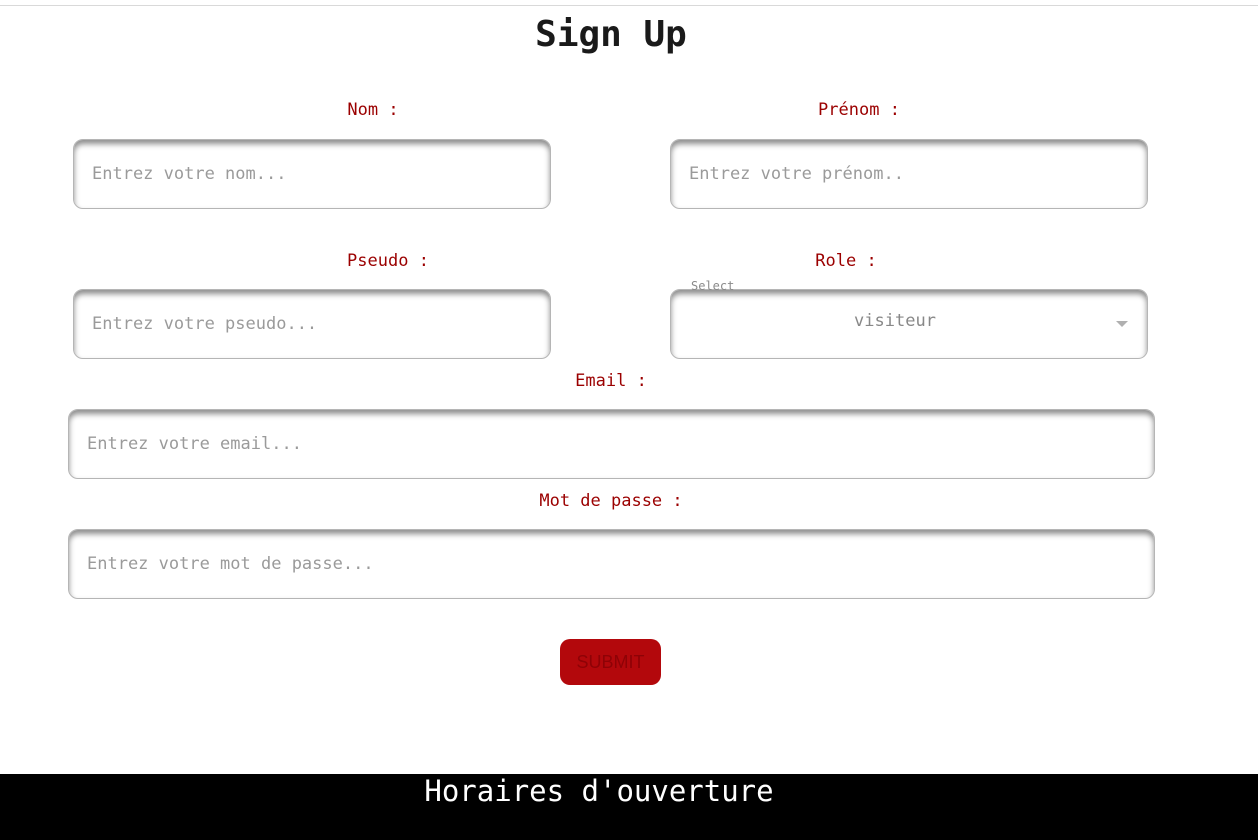 Image resolution: width=1258 pixels, height=840 pixels. I want to click on pseudo-label: Pseudo :, so click(388, 261).